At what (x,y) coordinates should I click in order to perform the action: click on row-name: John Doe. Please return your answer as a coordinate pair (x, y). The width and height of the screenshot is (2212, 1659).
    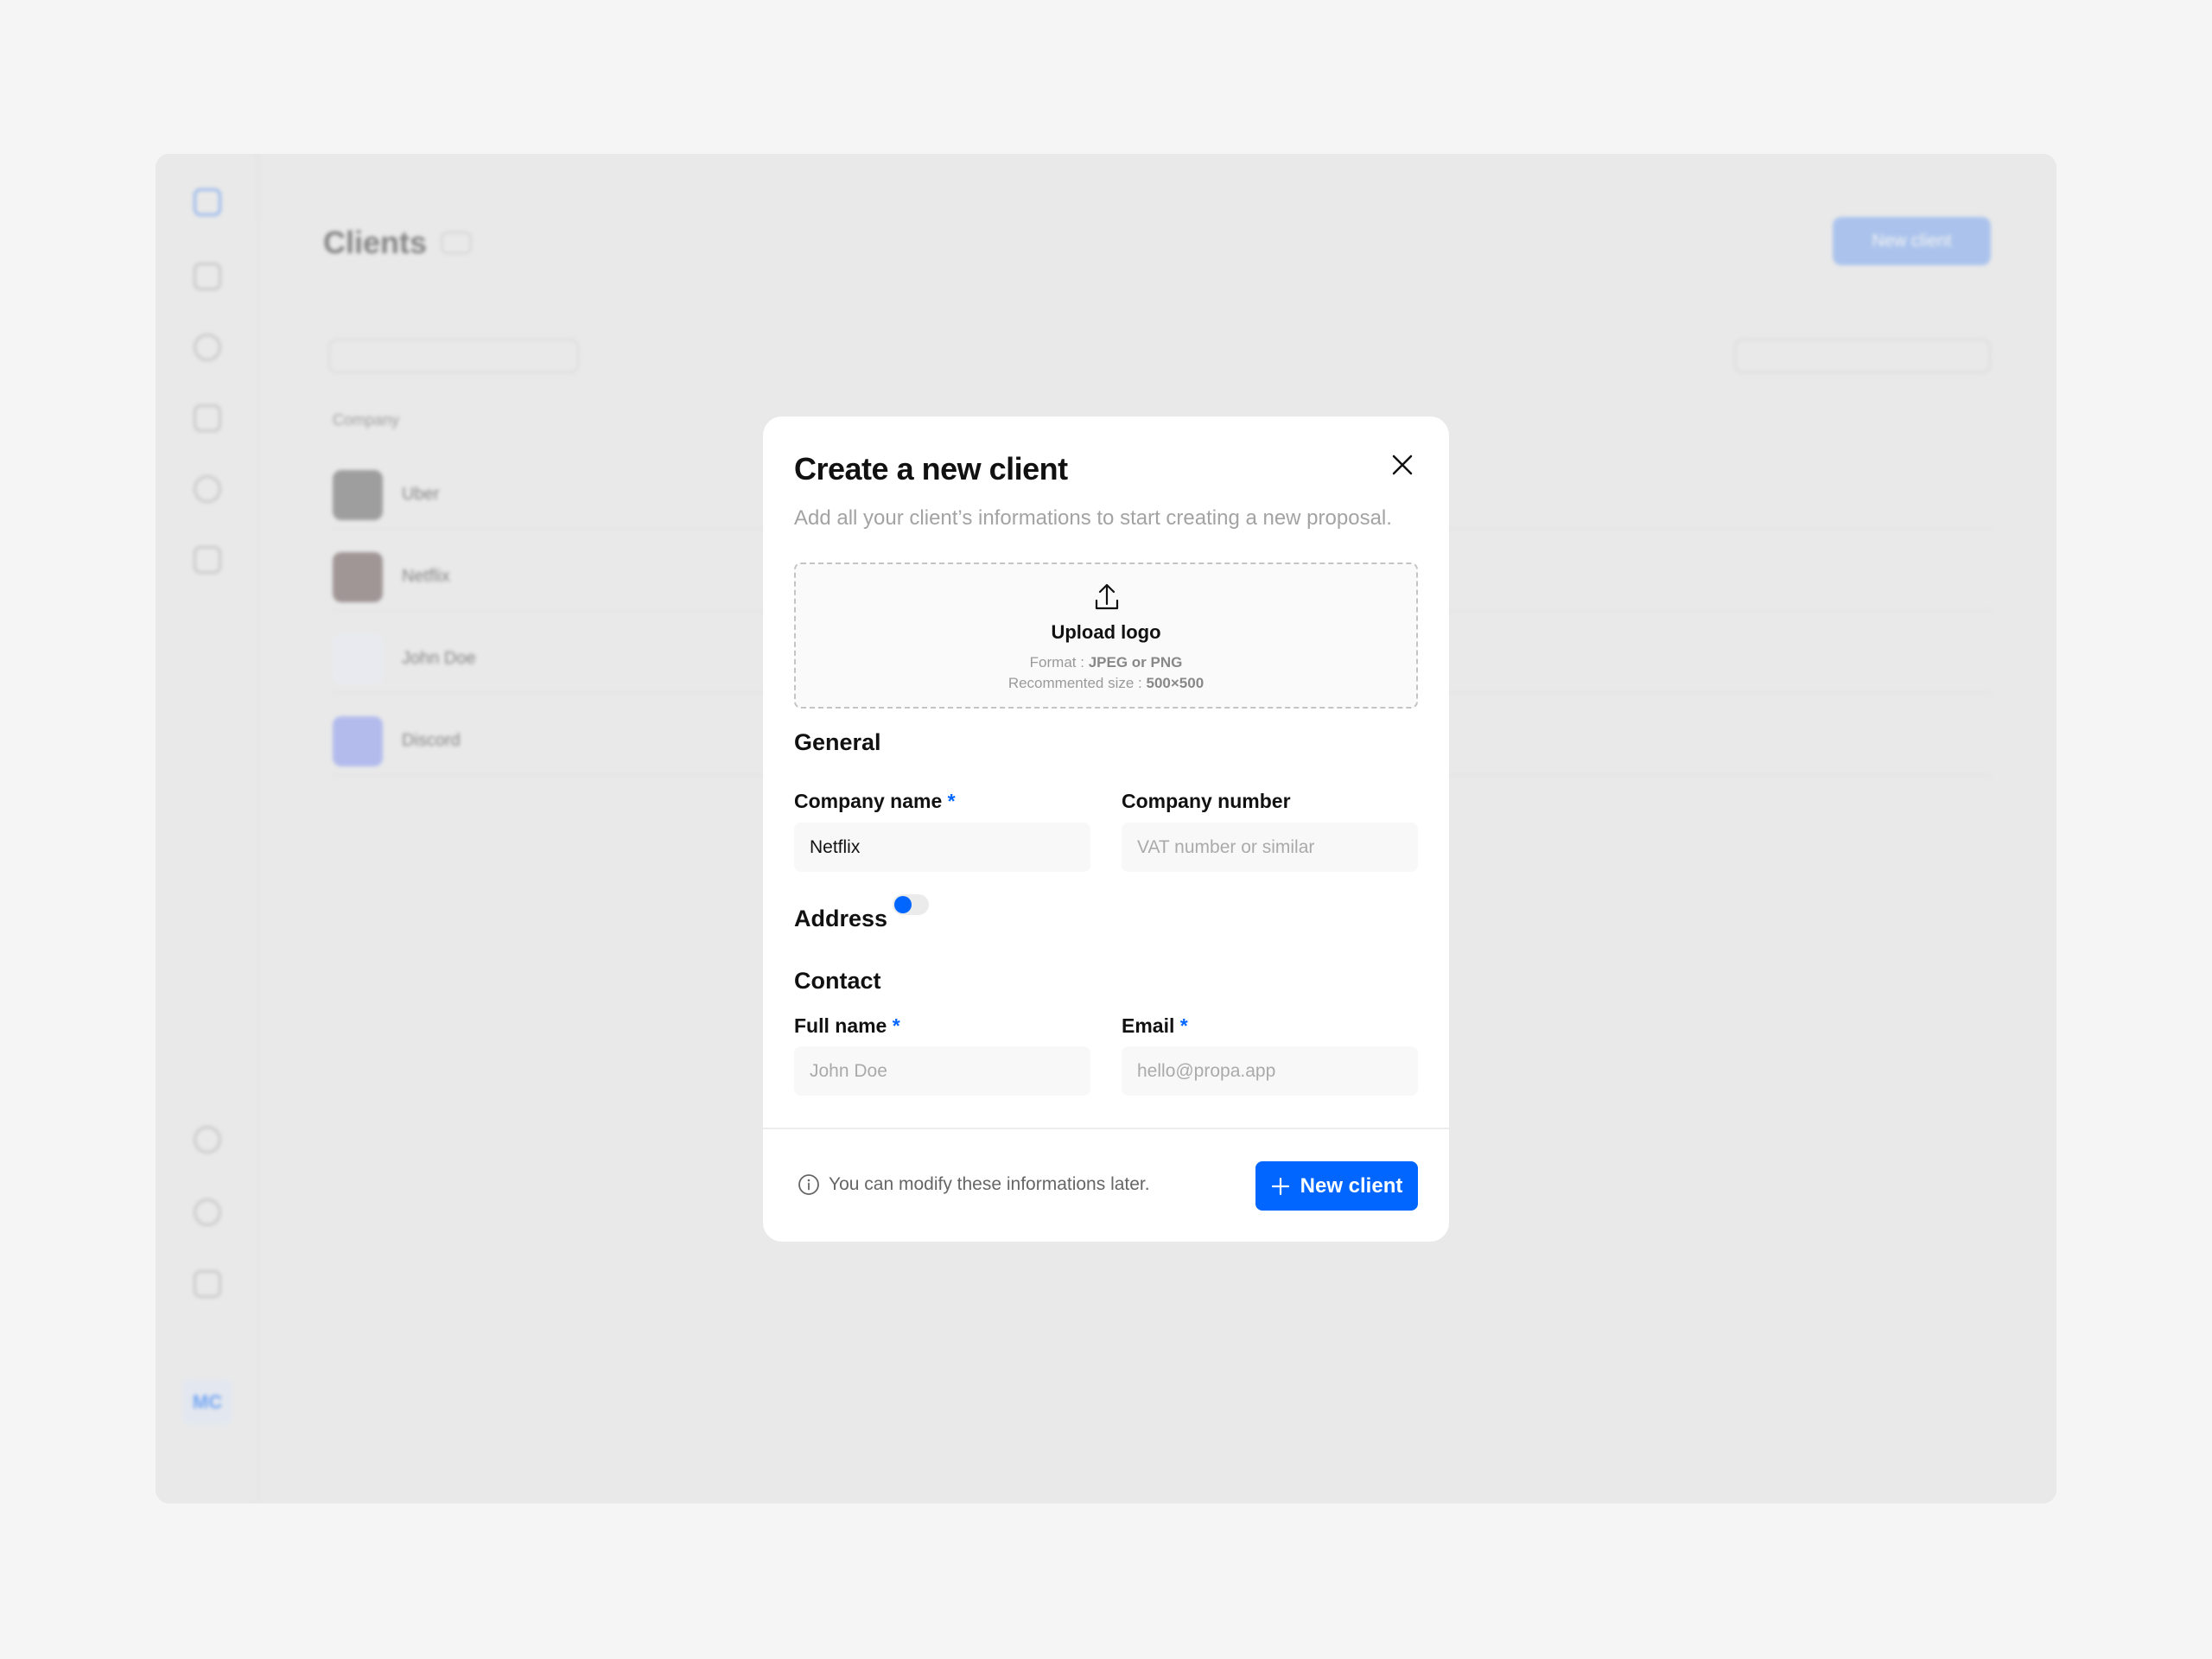
    Looking at the image, I should click on (439, 658).